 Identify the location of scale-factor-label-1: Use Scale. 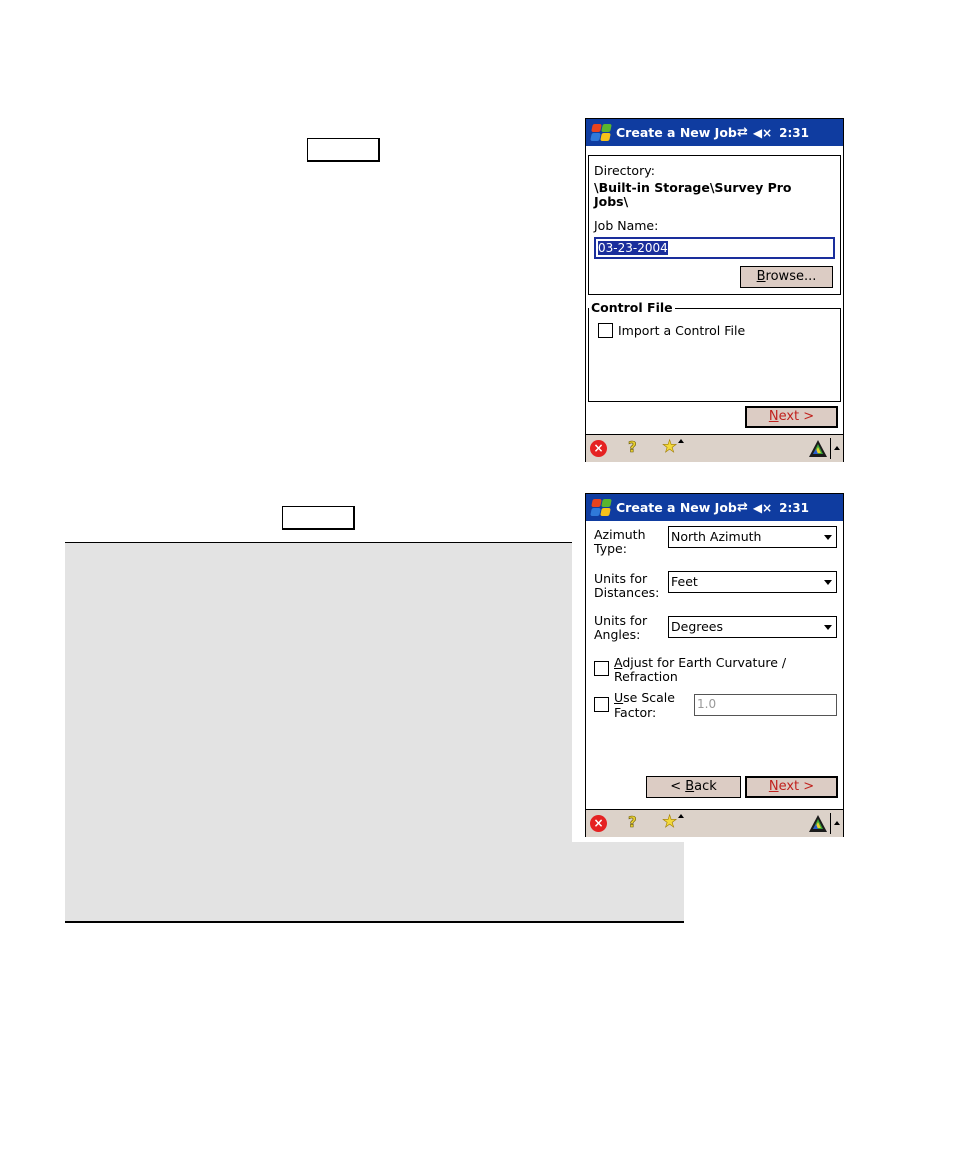
(644, 697).